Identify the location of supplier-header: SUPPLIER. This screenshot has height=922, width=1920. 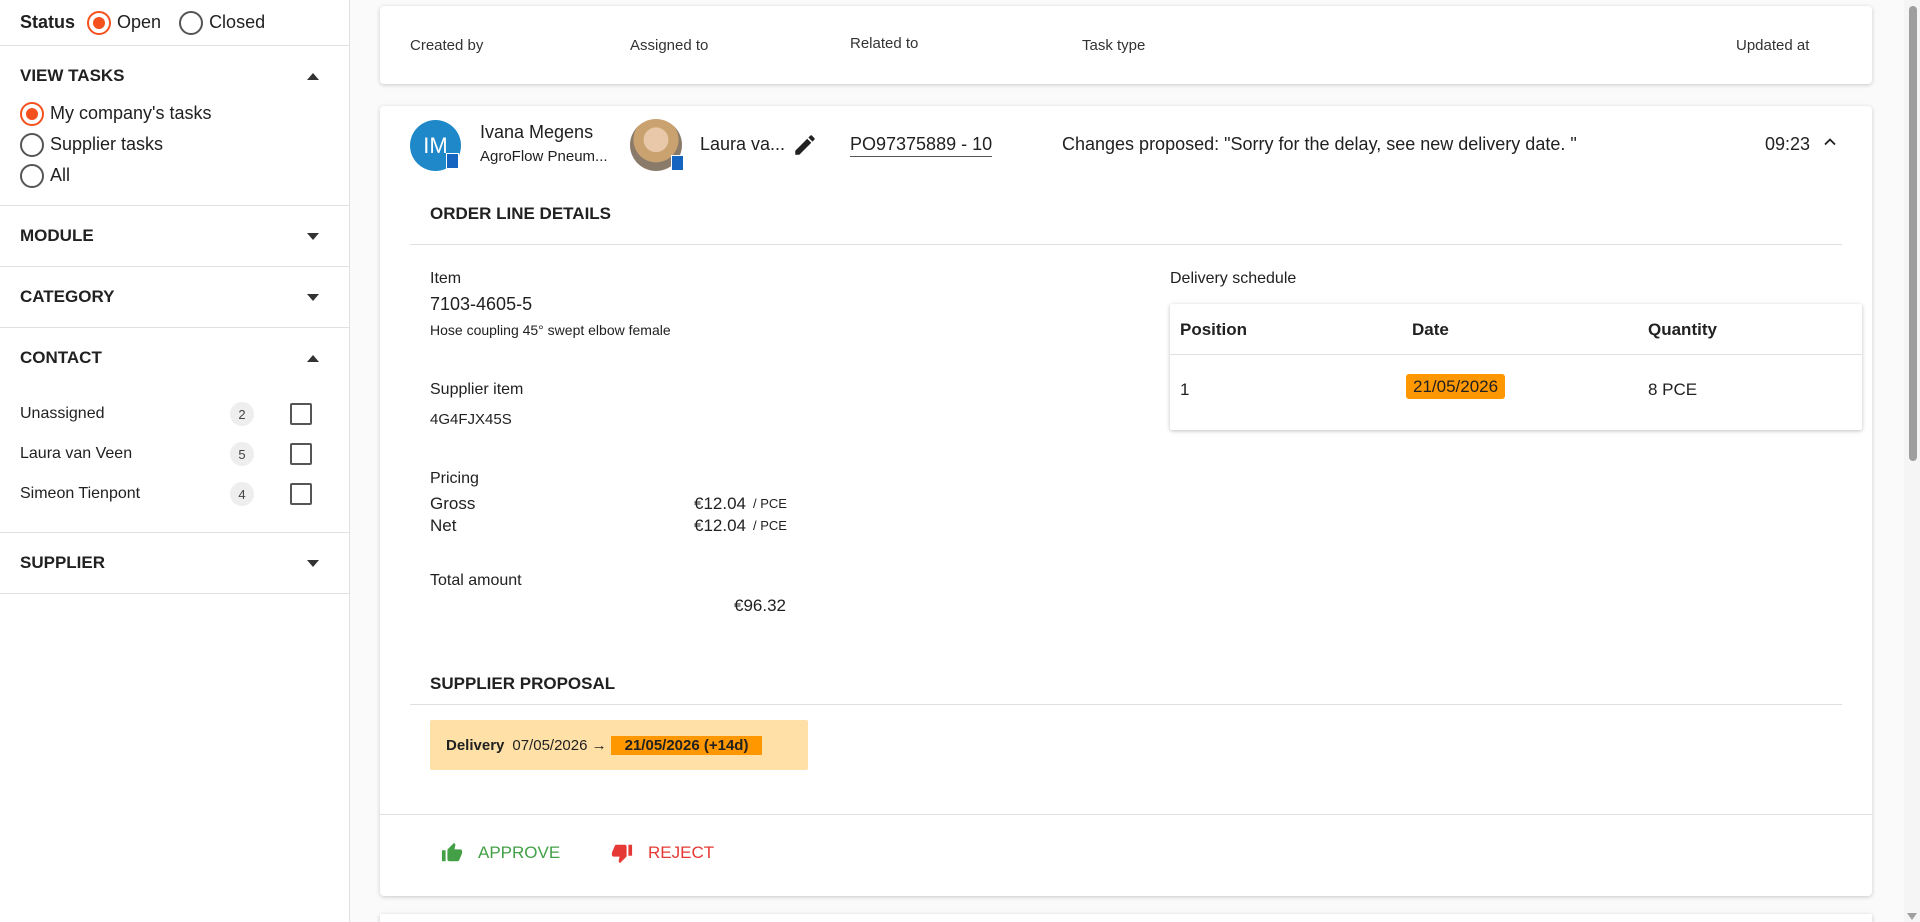
(174, 563).